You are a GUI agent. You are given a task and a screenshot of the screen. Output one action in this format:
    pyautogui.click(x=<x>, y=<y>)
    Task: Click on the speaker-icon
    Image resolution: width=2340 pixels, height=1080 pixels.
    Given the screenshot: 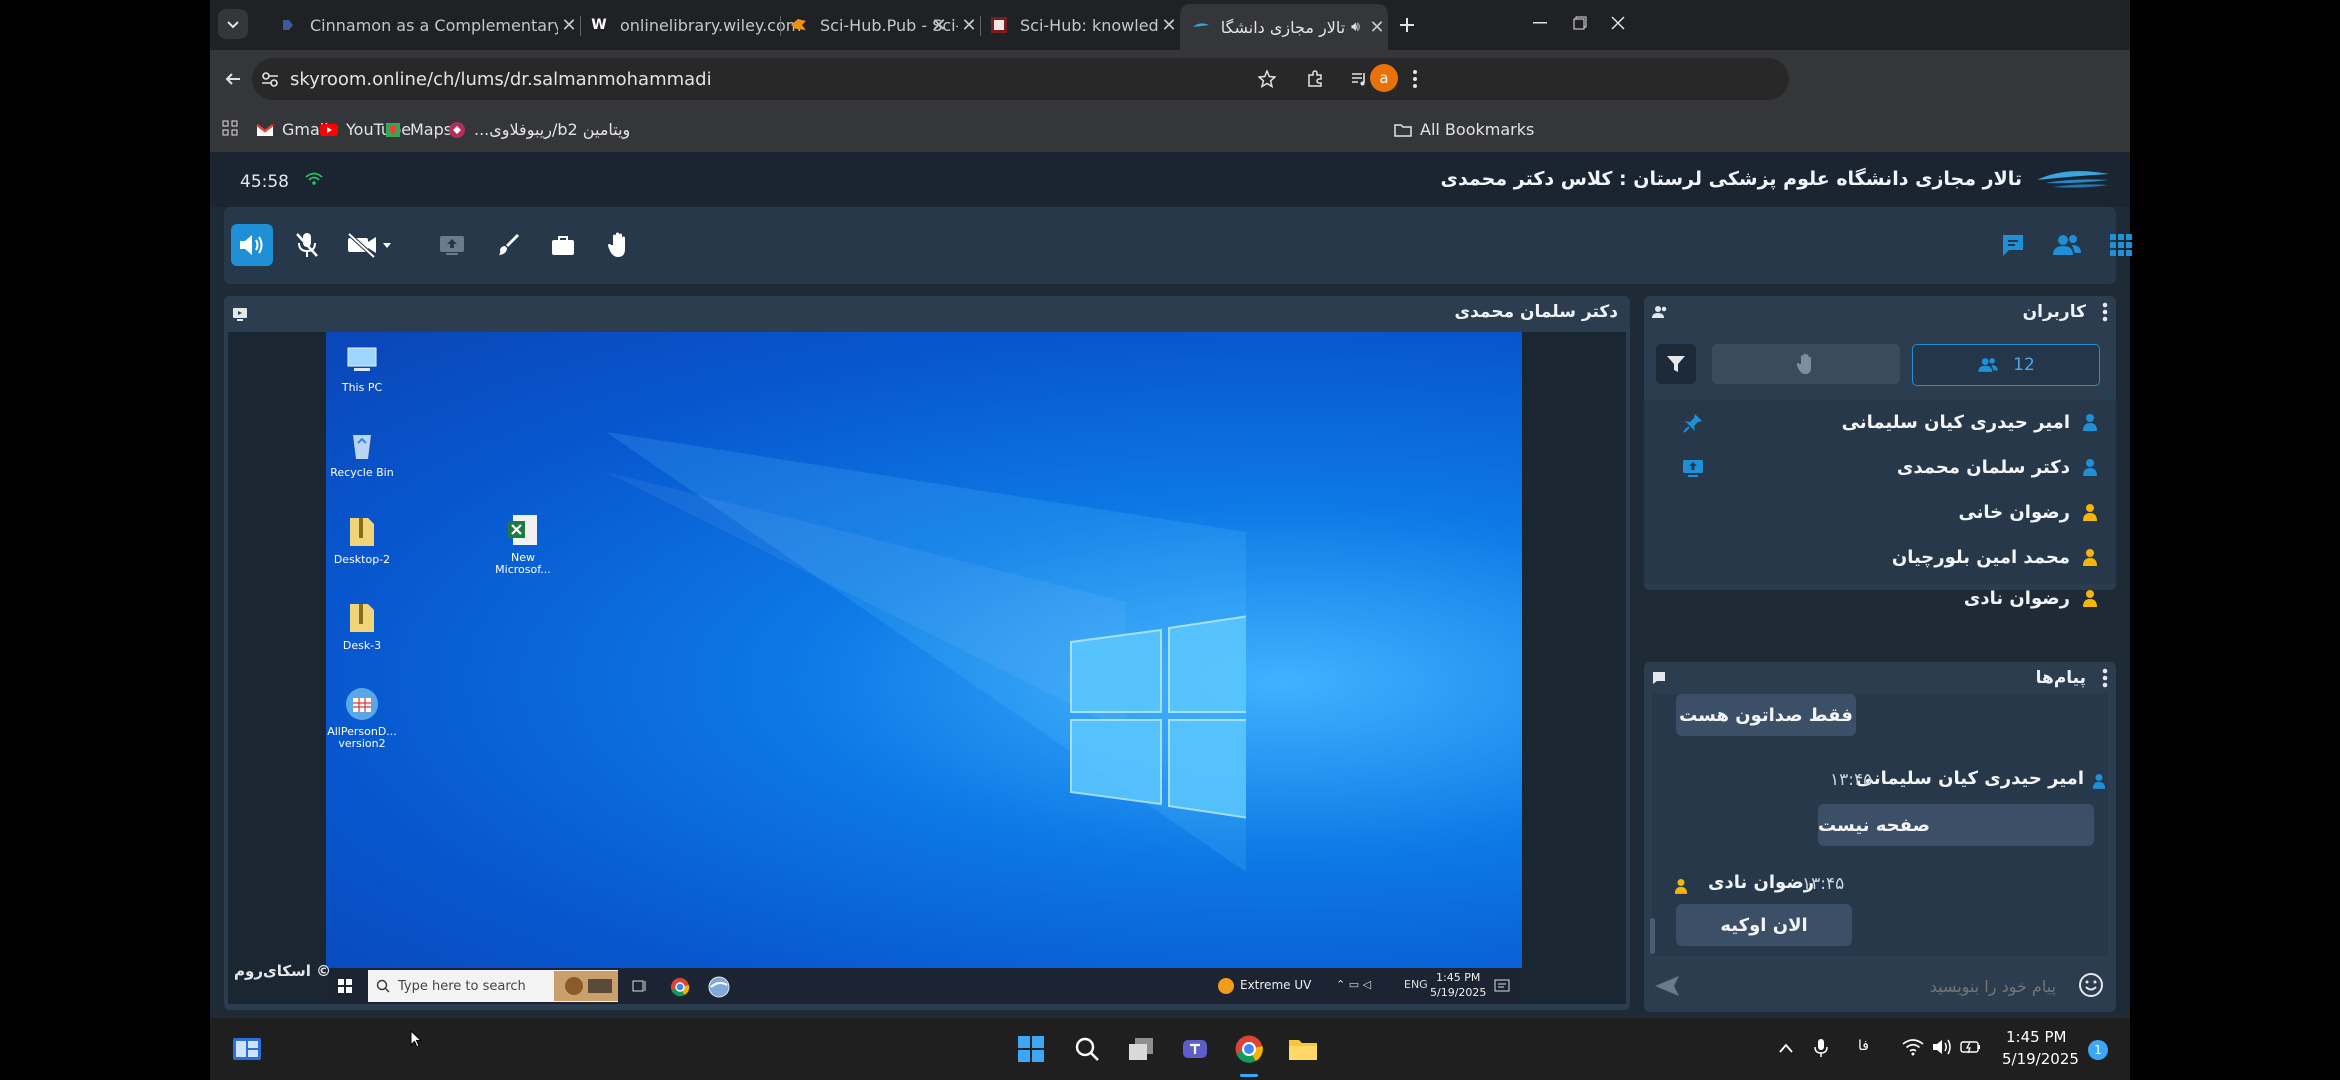 What is the action you would take?
    pyautogui.click(x=251, y=245)
    